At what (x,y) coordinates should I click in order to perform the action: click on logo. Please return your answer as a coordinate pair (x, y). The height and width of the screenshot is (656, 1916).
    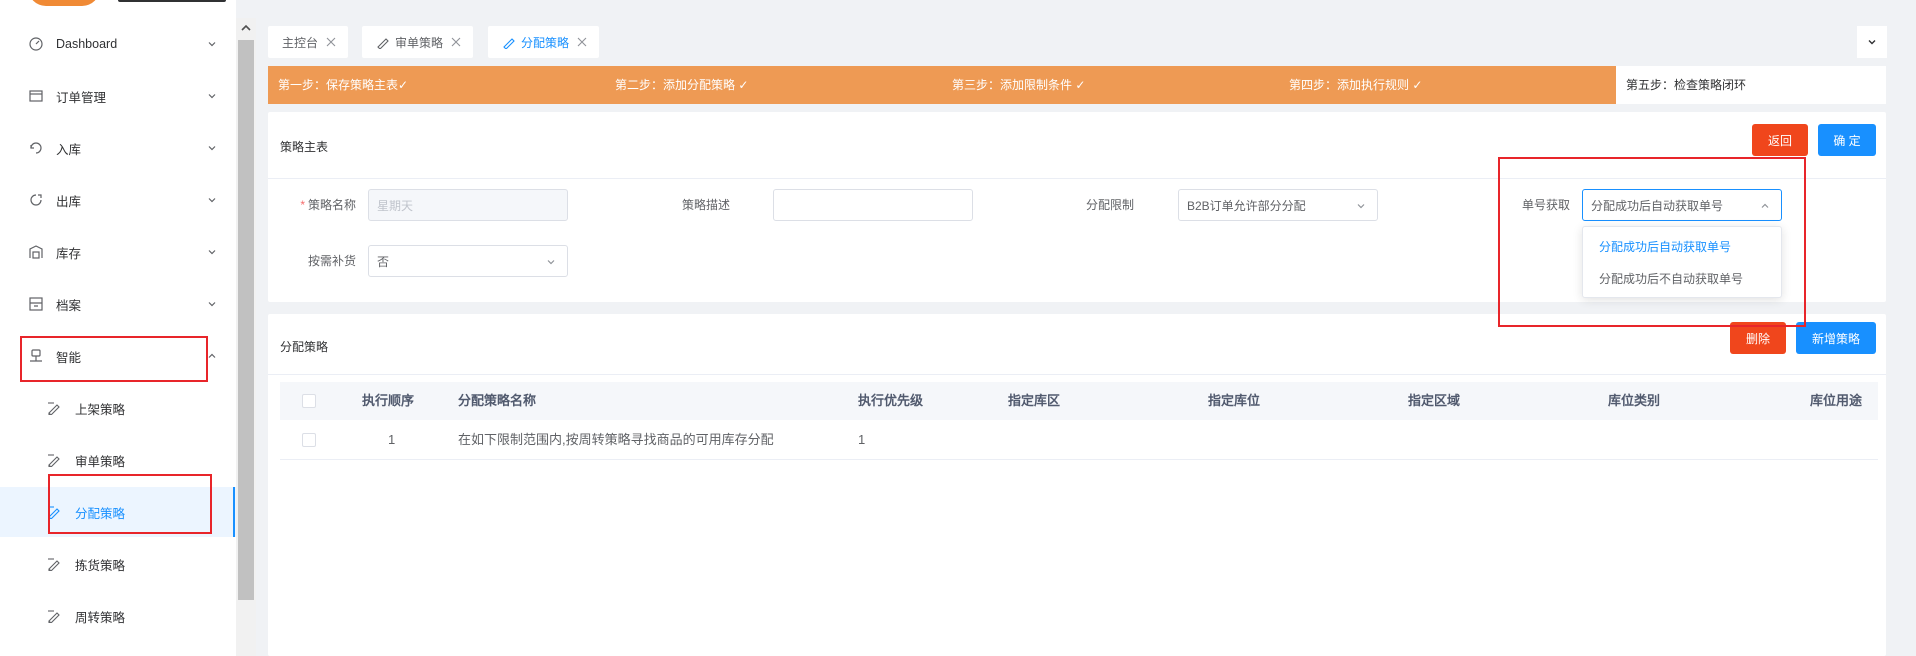
    Looking at the image, I should click on (64, 3).